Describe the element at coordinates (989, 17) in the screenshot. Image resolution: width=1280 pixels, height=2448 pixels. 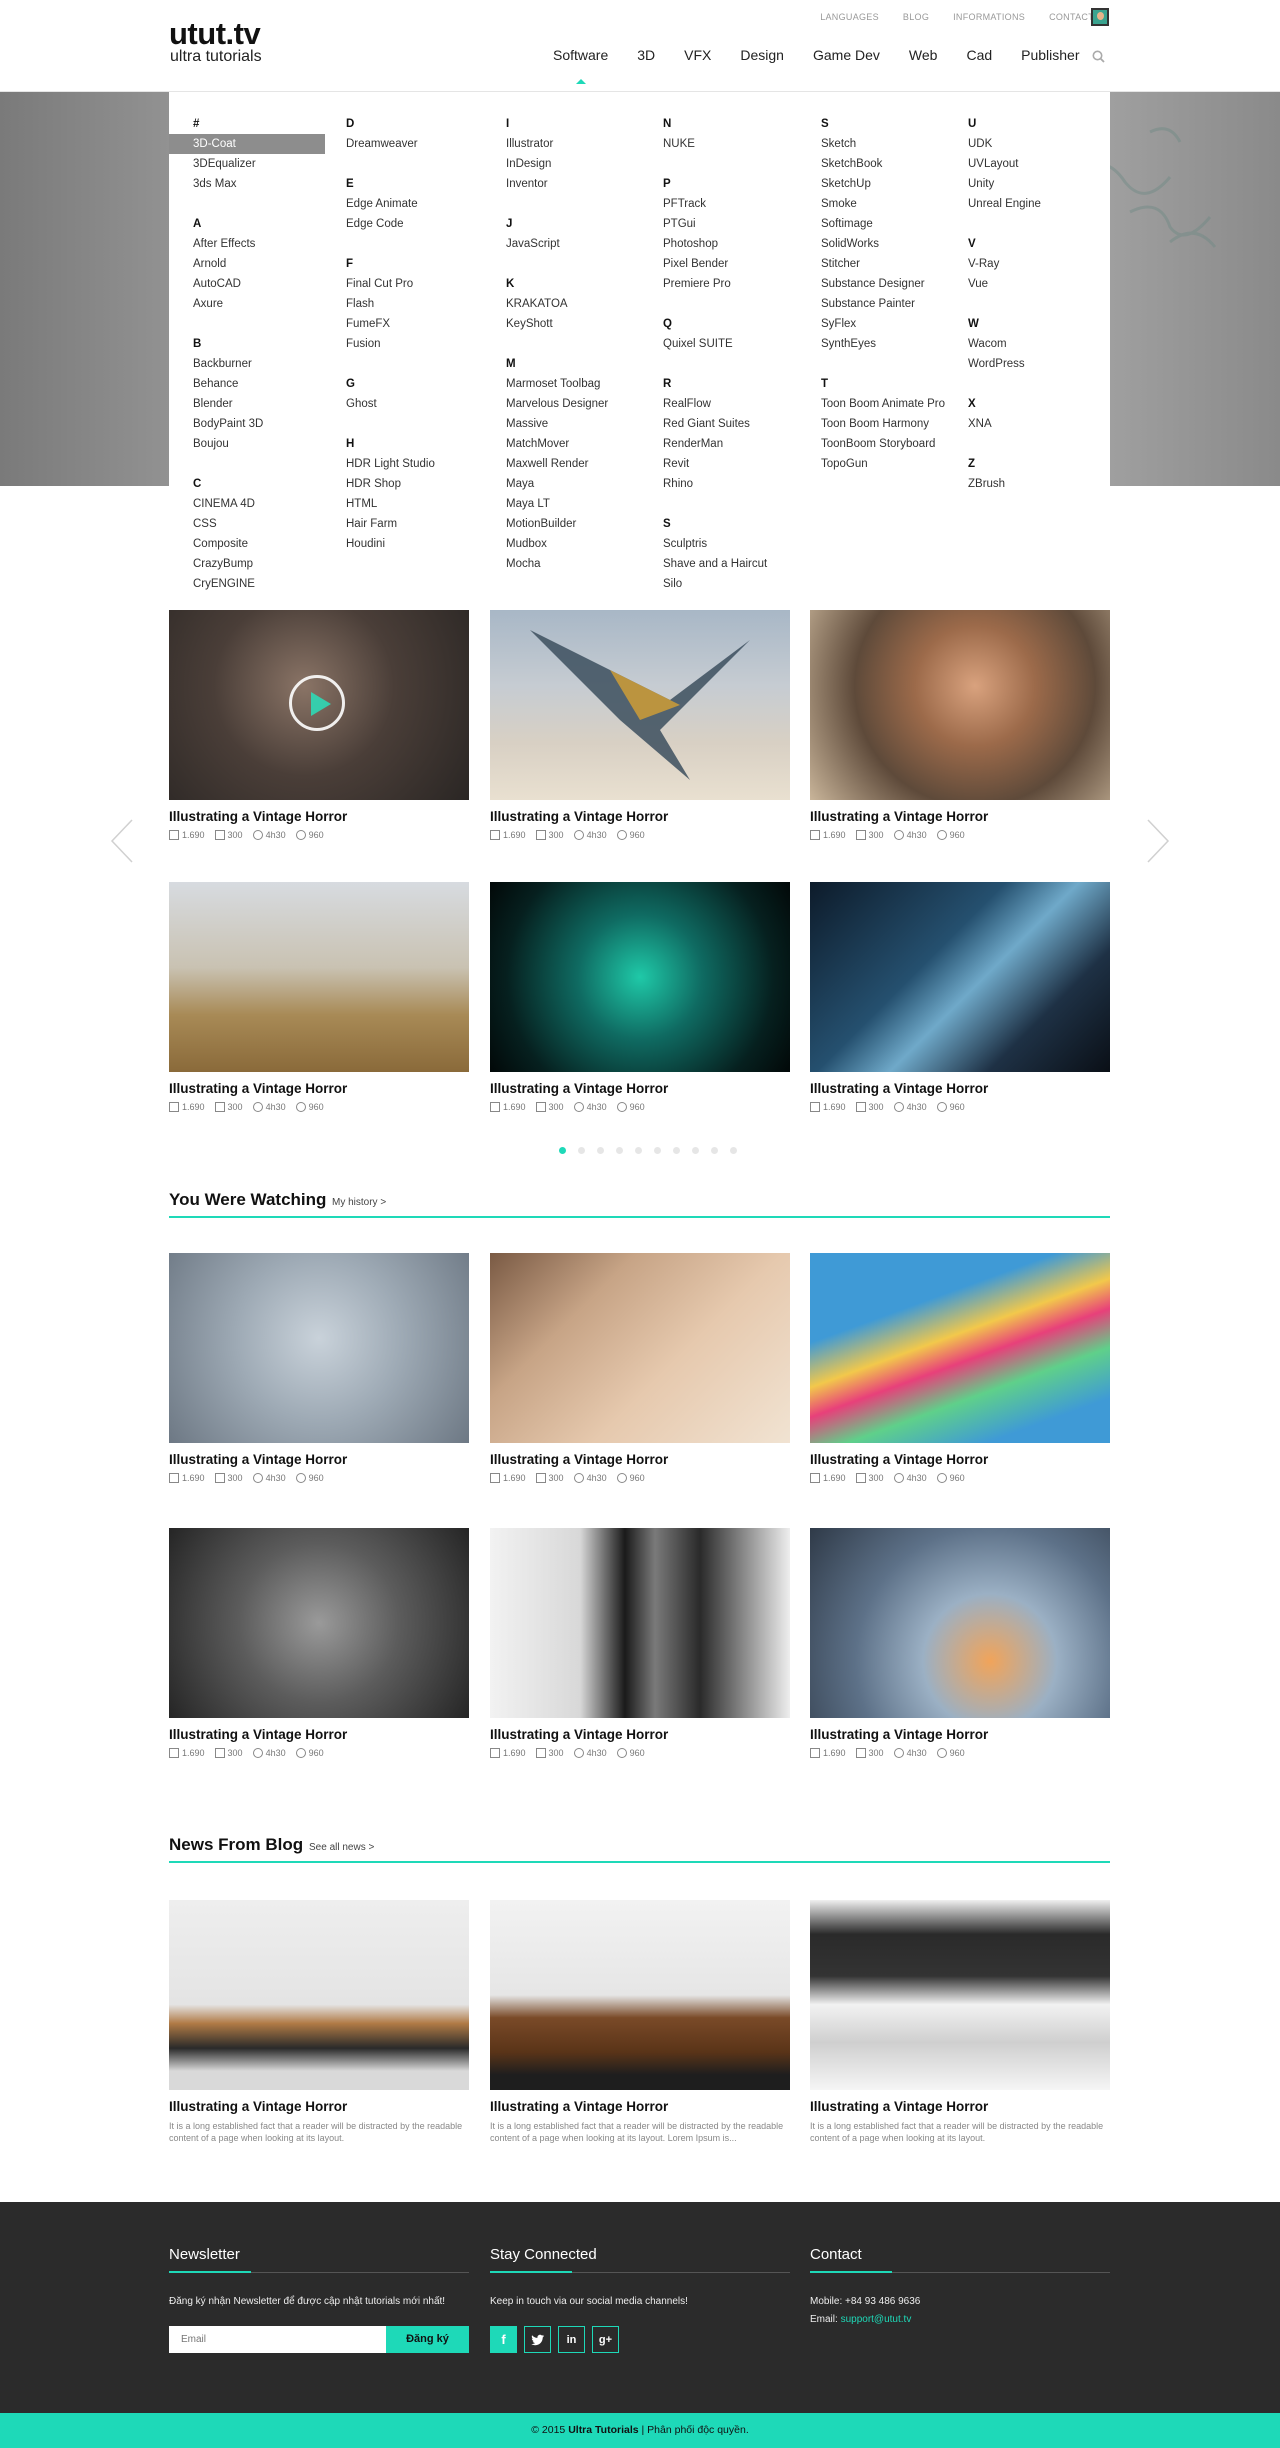
I see `top-link-informations: INFORMATIONS` at that location.